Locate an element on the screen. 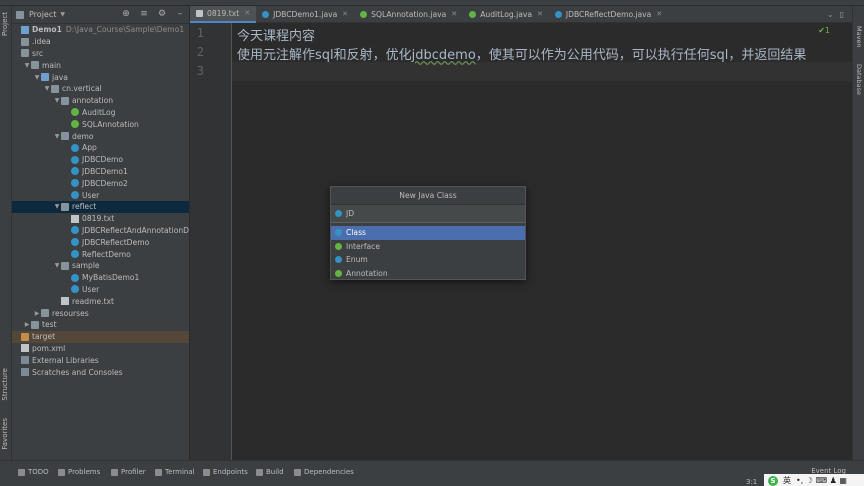  collapse-all-icon: ≡ is located at coordinates (144, 14).